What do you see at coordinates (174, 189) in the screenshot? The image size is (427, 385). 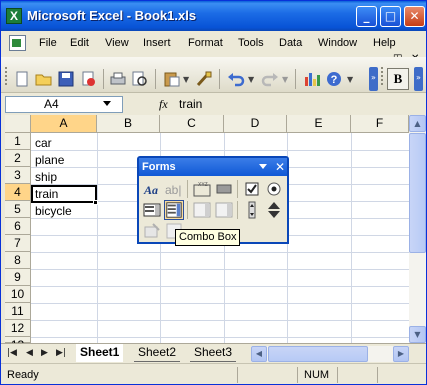 I see `edit-box-icon: ab|` at bounding box center [174, 189].